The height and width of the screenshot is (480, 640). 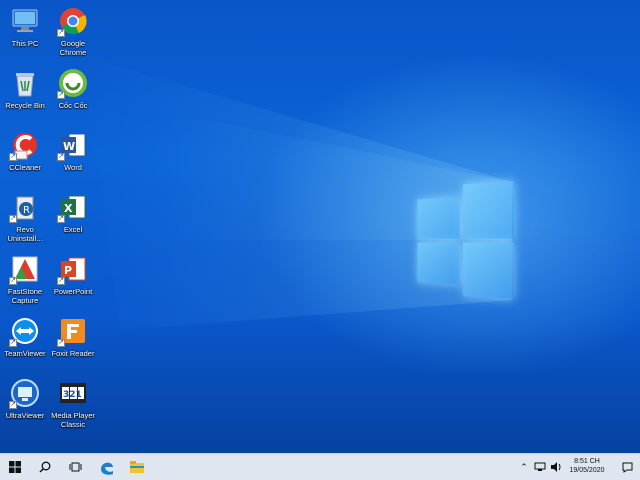 What do you see at coordinates (556, 467) in the screenshot?
I see `volume-icon` at bounding box center [556, 467].